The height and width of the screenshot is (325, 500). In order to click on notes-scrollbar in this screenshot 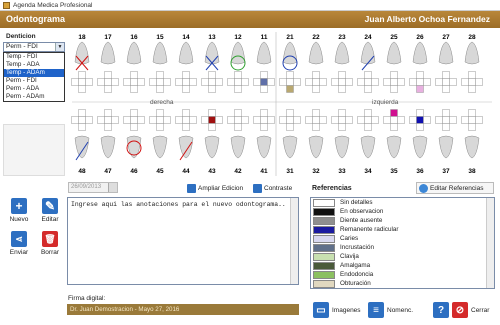, I will do `click(294, 241)`.